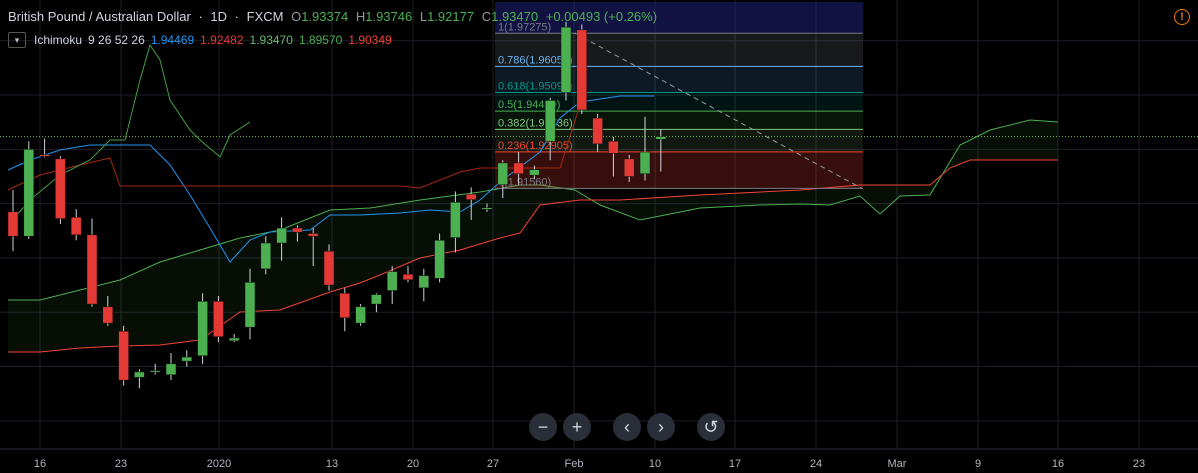 The image size is (1198, 473). Describe the element at coordinates (1182, 17) in the screenshot. I see `alert-icon: !` at that location.